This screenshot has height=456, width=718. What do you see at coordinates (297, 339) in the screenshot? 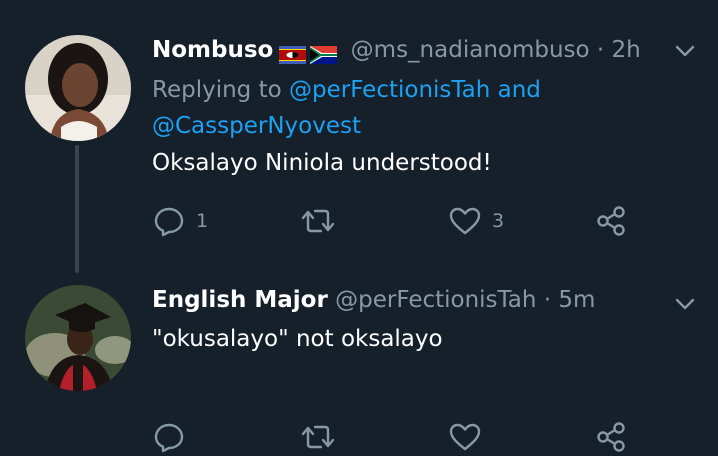
I see `tweet-text: "okusalayo" not oksalayo` at bounding box center [297, 339].